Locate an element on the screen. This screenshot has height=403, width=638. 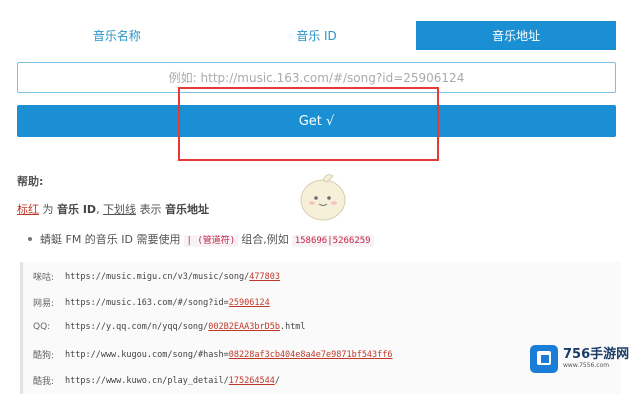
tab-music-name: 音乐名称 is located at coordinates (117, 35).